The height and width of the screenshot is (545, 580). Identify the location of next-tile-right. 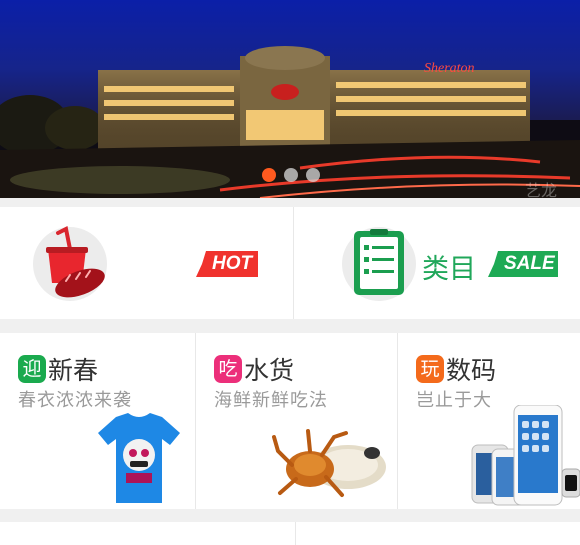
(438, 533).